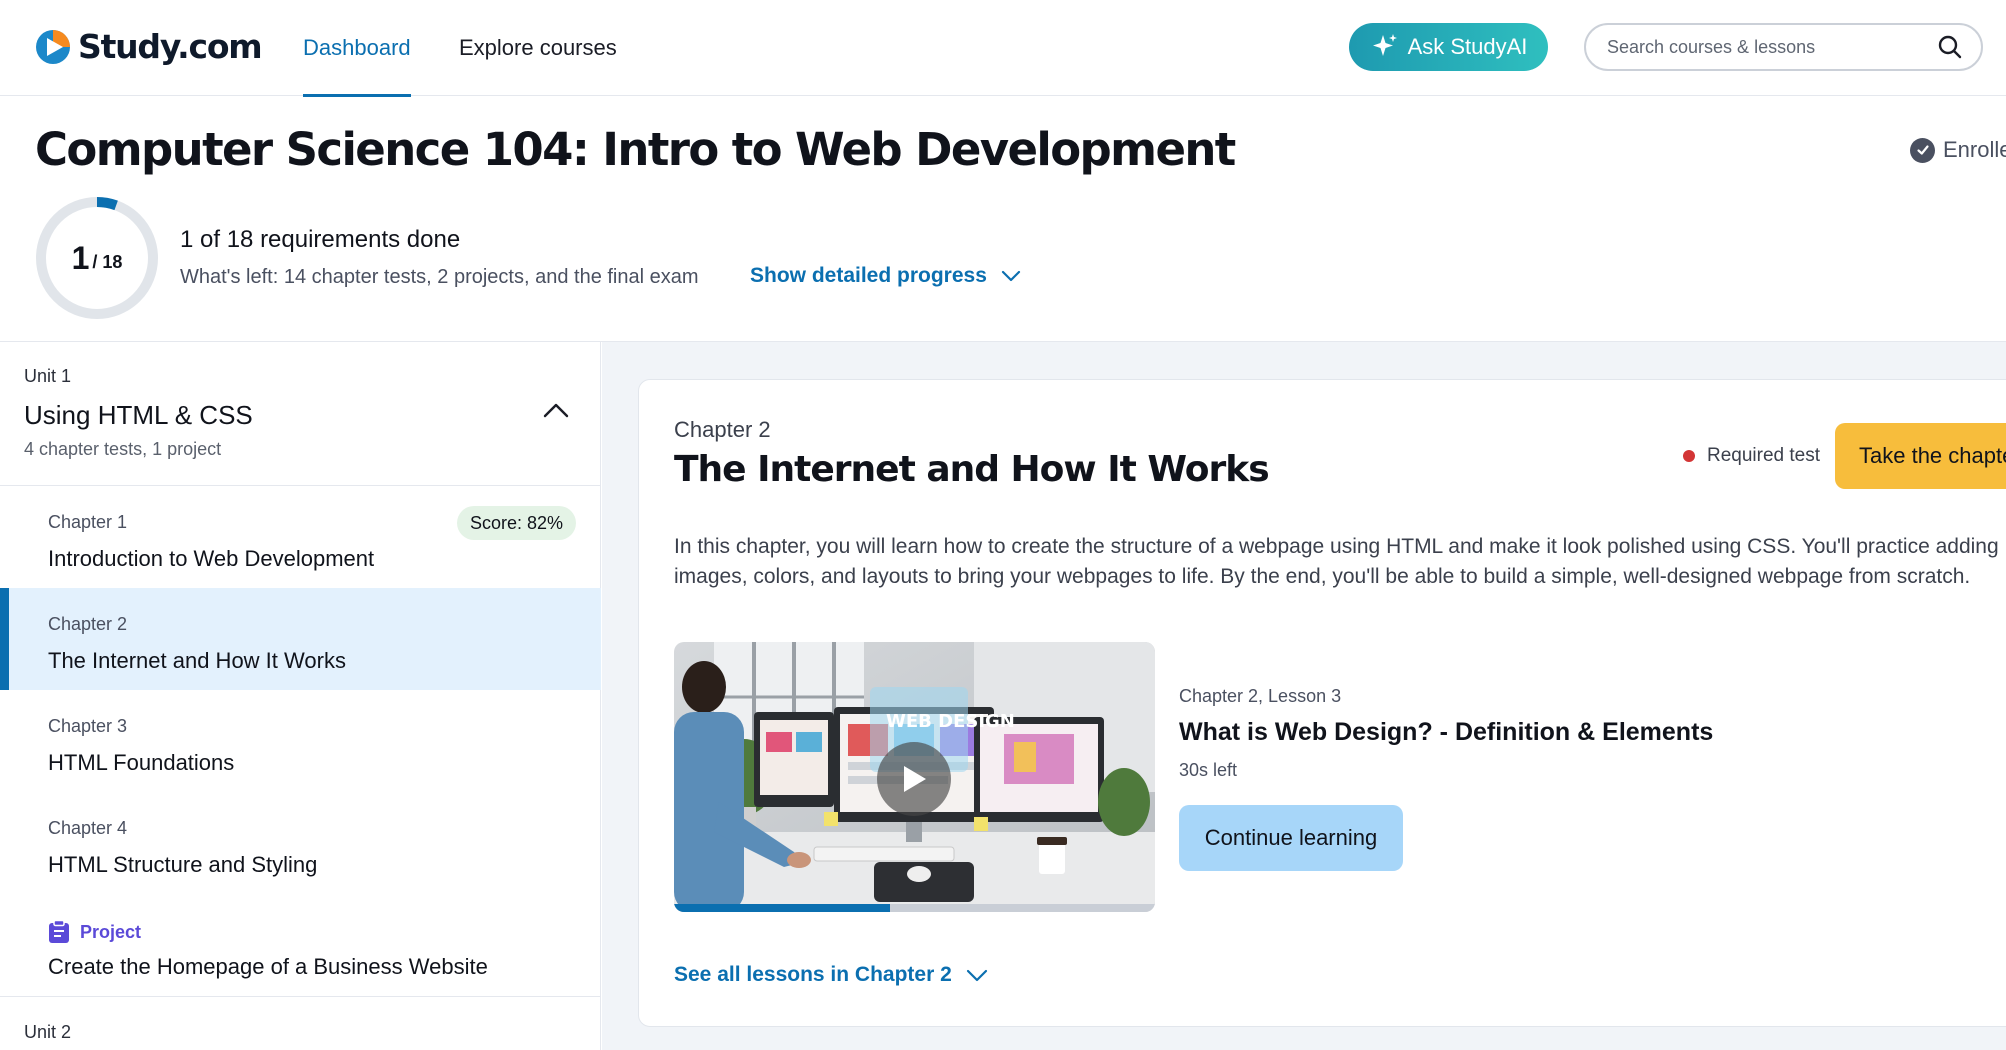 This screenshot has width=2006, height=1050. I want to click on chapter-label: Chapter 2, so click(722, 429).